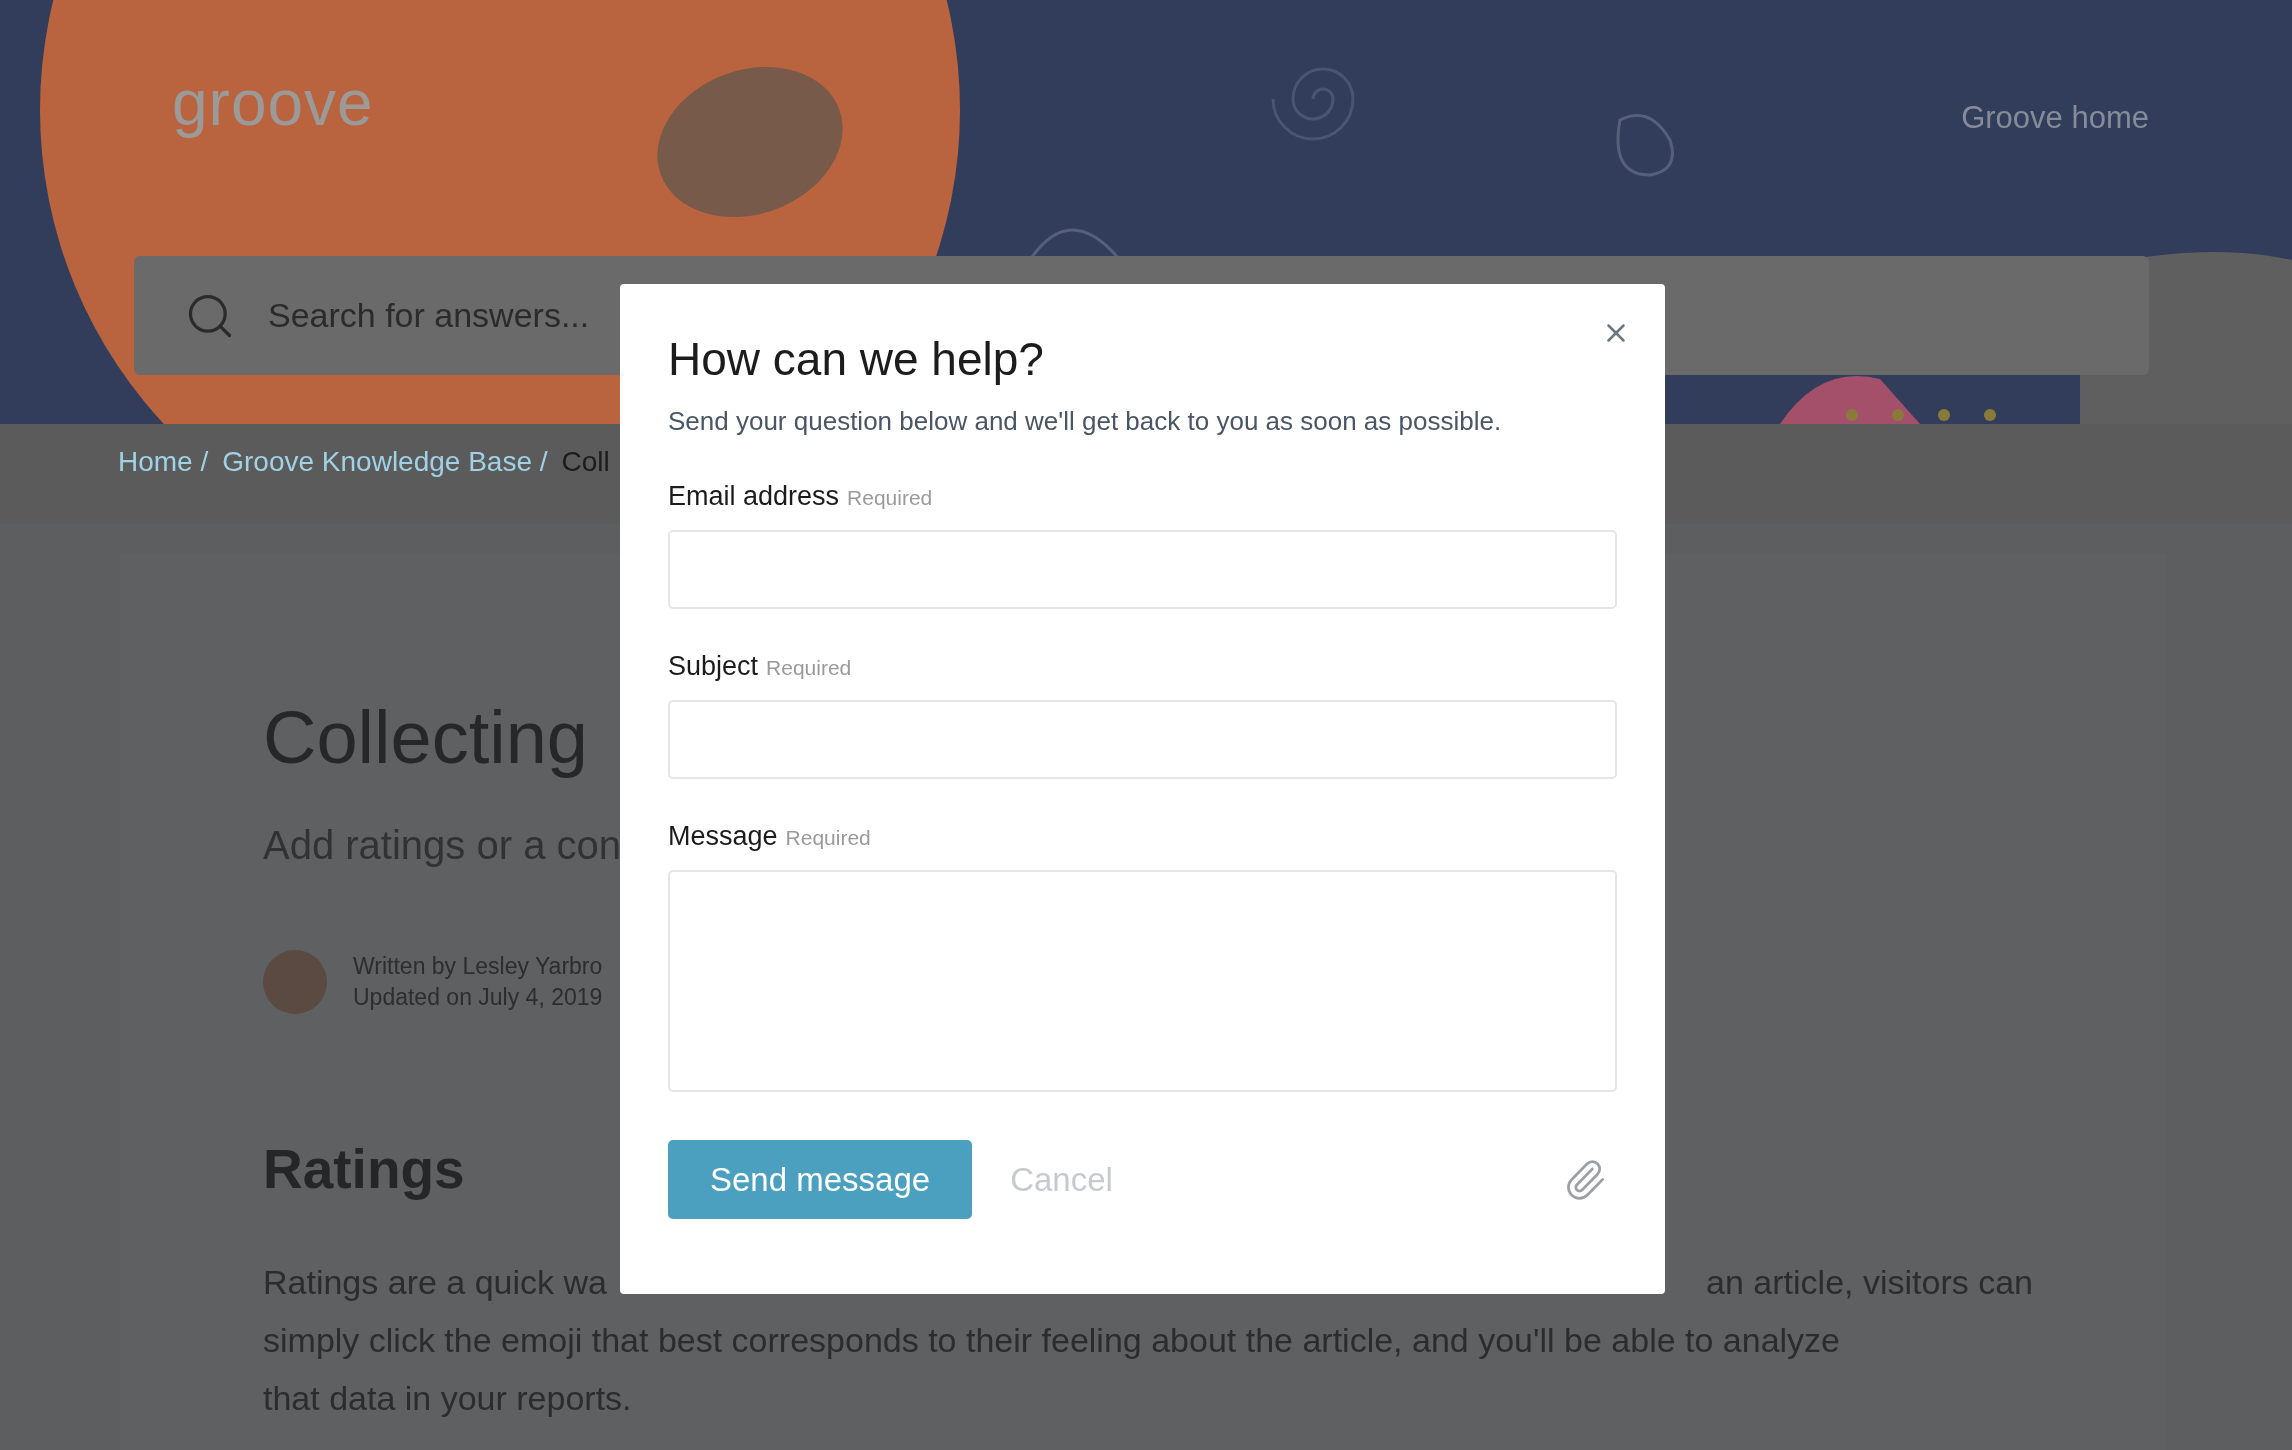  What do you see at coordinates (723, 836) in the screenshot?
I see `field-label: Message` at bounding box center [723, 836].